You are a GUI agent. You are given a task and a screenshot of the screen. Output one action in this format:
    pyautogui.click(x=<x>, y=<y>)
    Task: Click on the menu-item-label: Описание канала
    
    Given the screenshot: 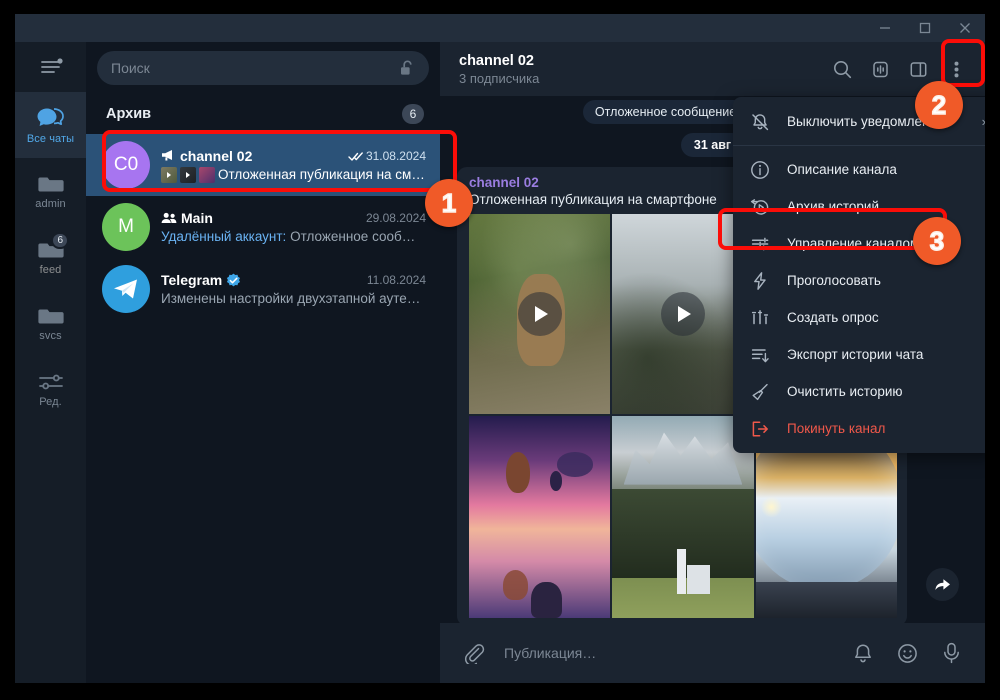 What is the action you would take?
    pyautogui.click(x=842, y=169)
    